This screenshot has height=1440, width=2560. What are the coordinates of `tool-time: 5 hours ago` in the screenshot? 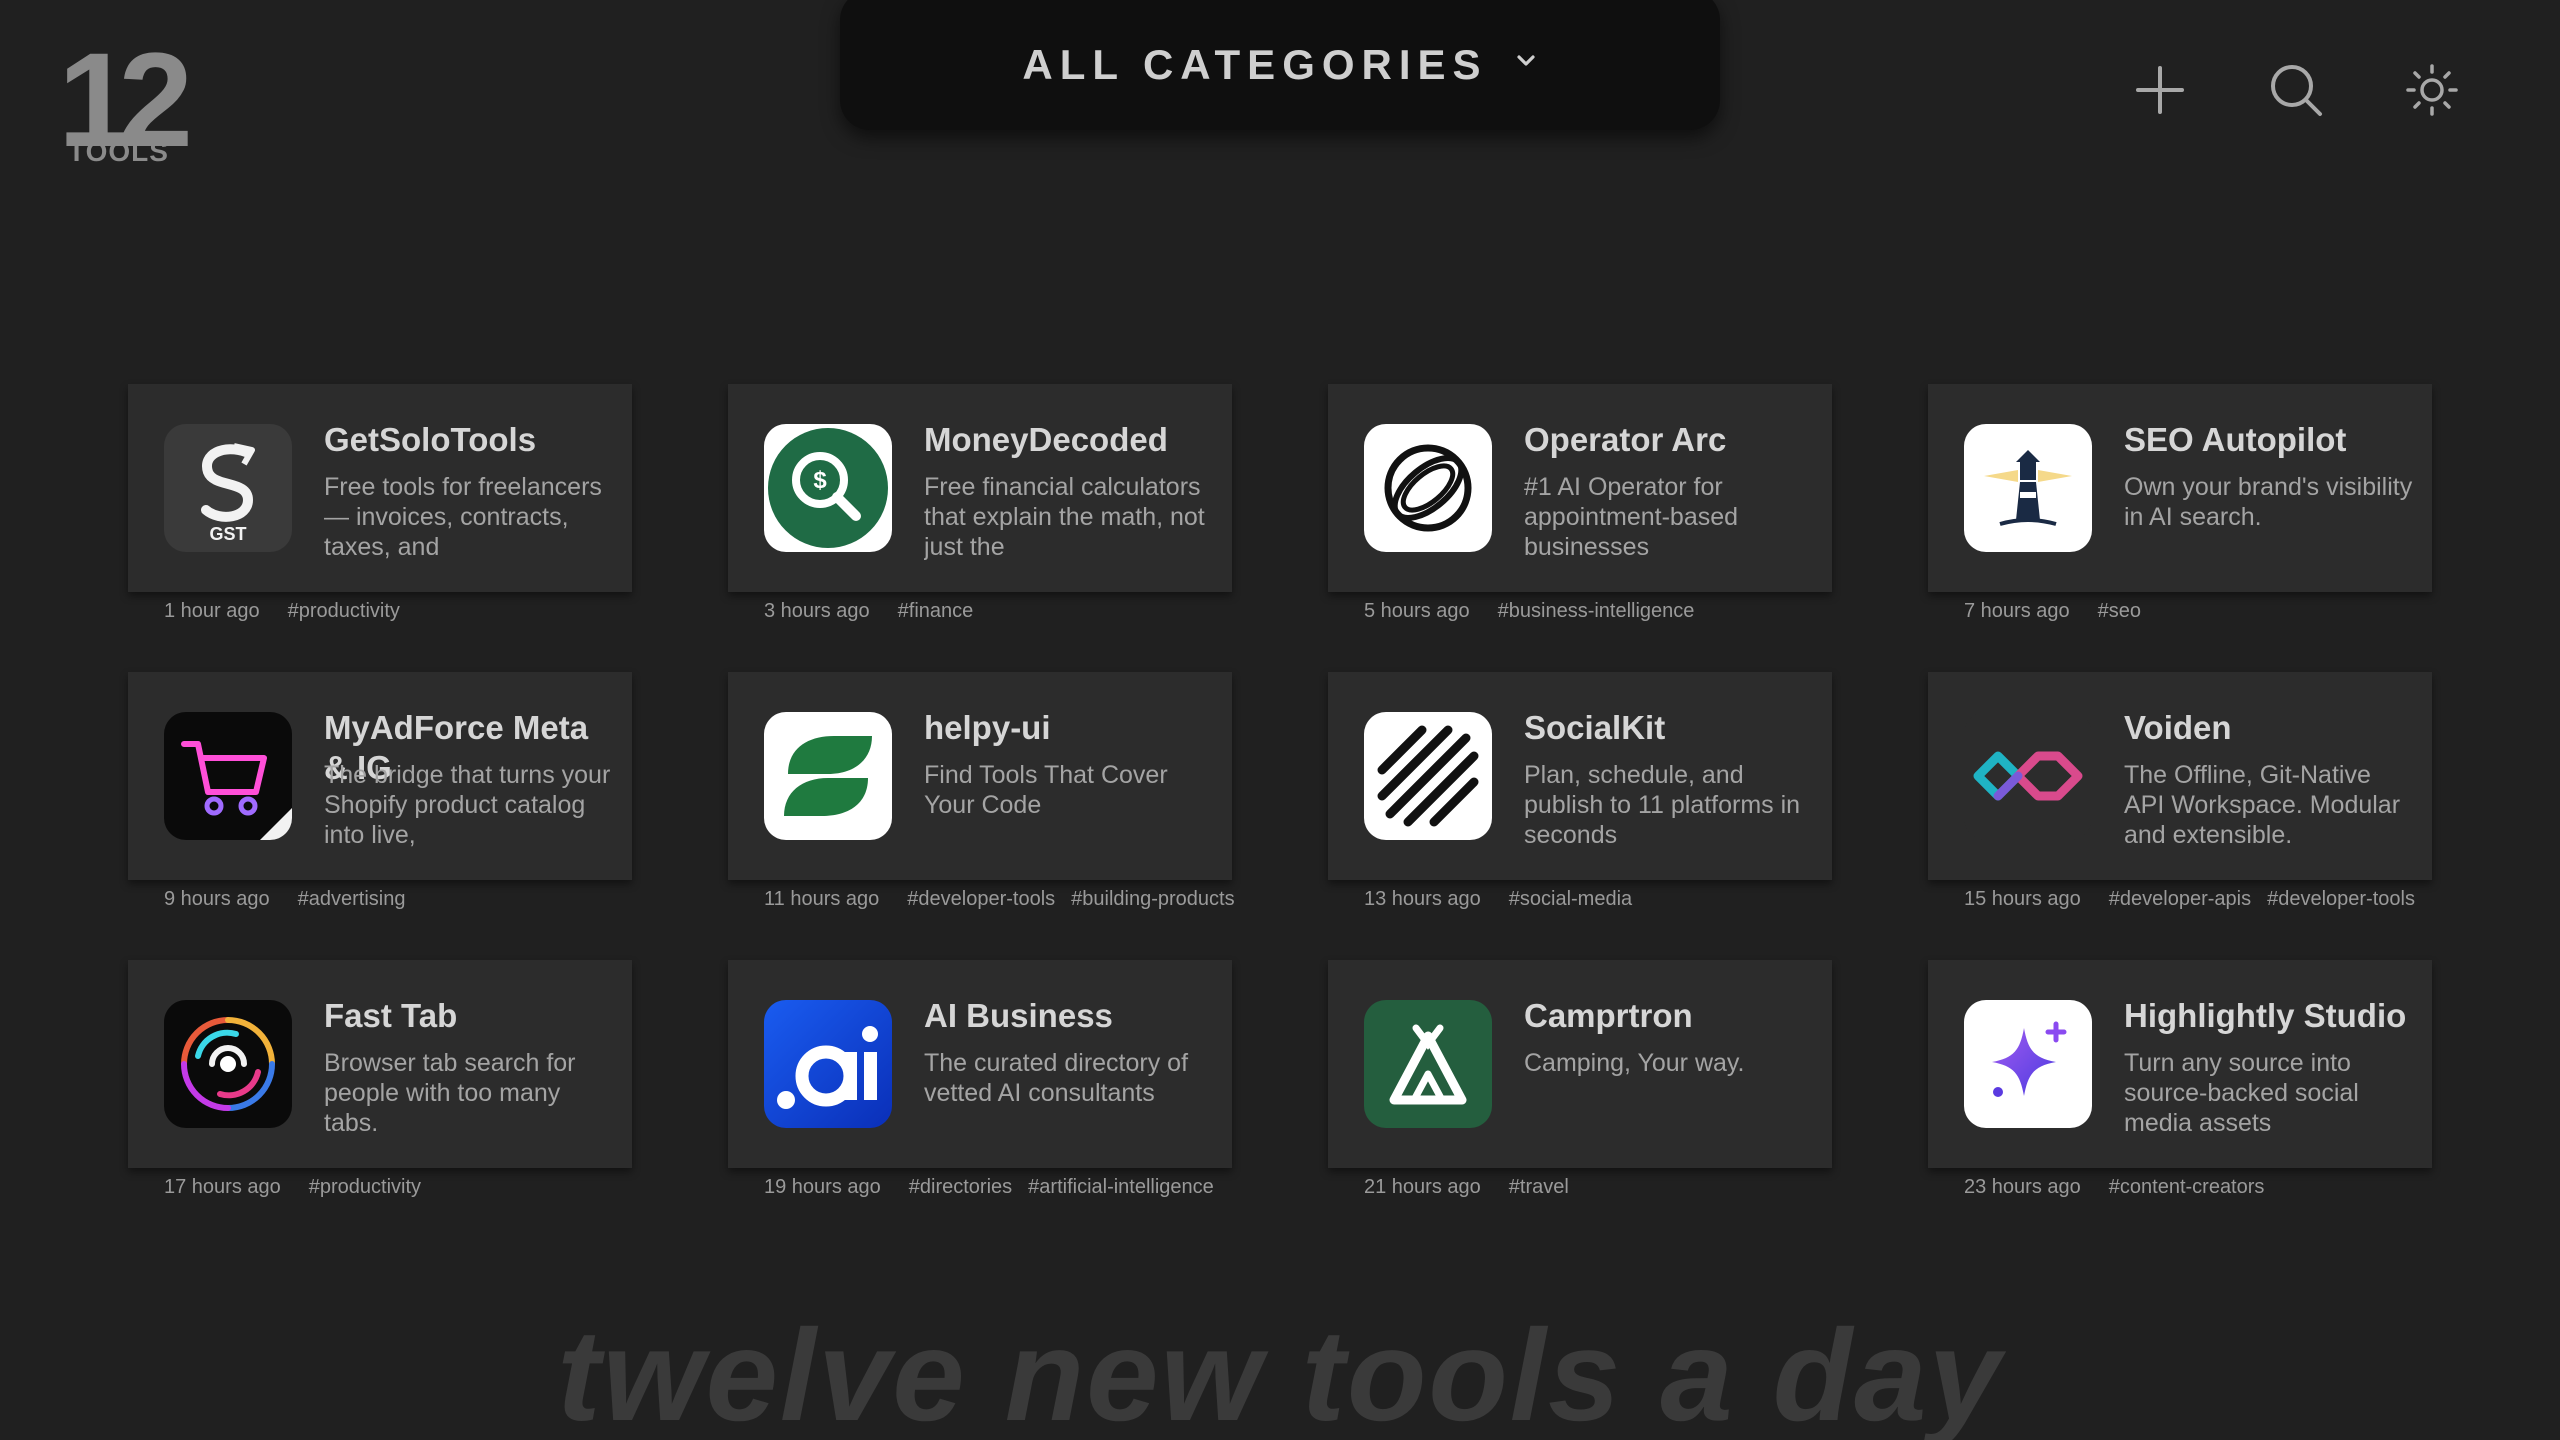 It's located at (1417, 610).